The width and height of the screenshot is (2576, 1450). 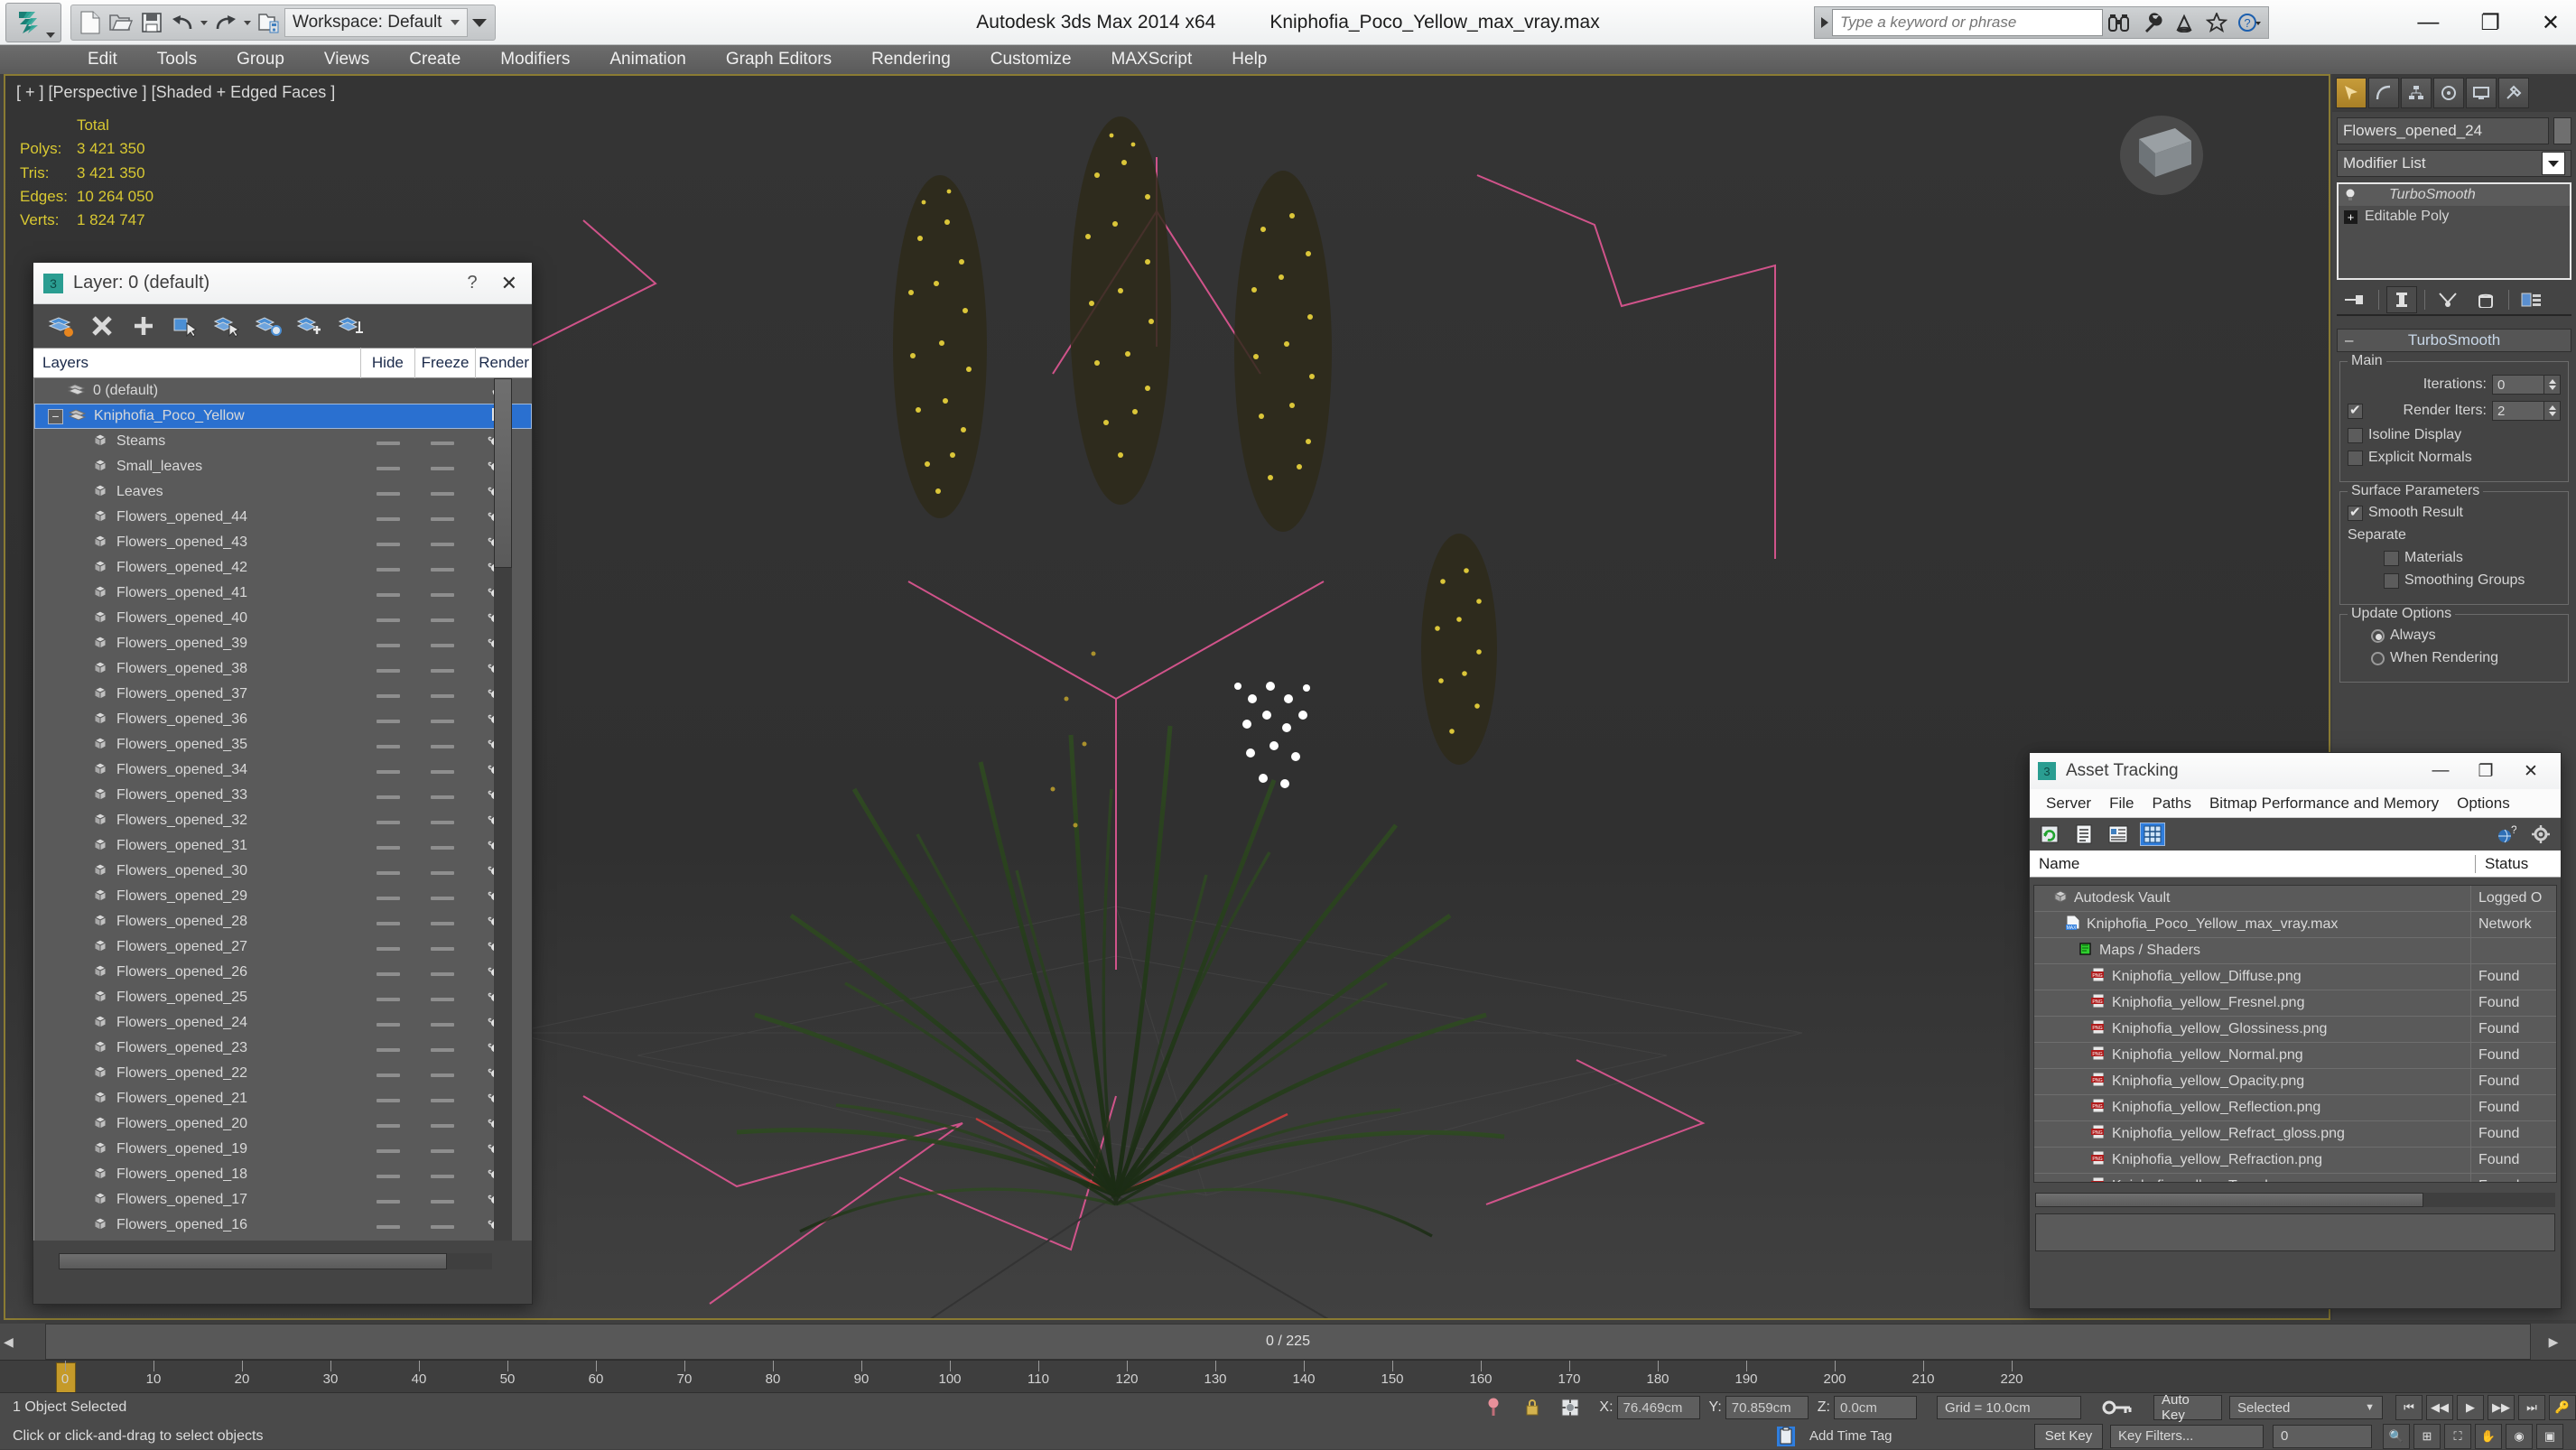 I want to click on layer-expander-icon: −, so click(x=55, y=416).